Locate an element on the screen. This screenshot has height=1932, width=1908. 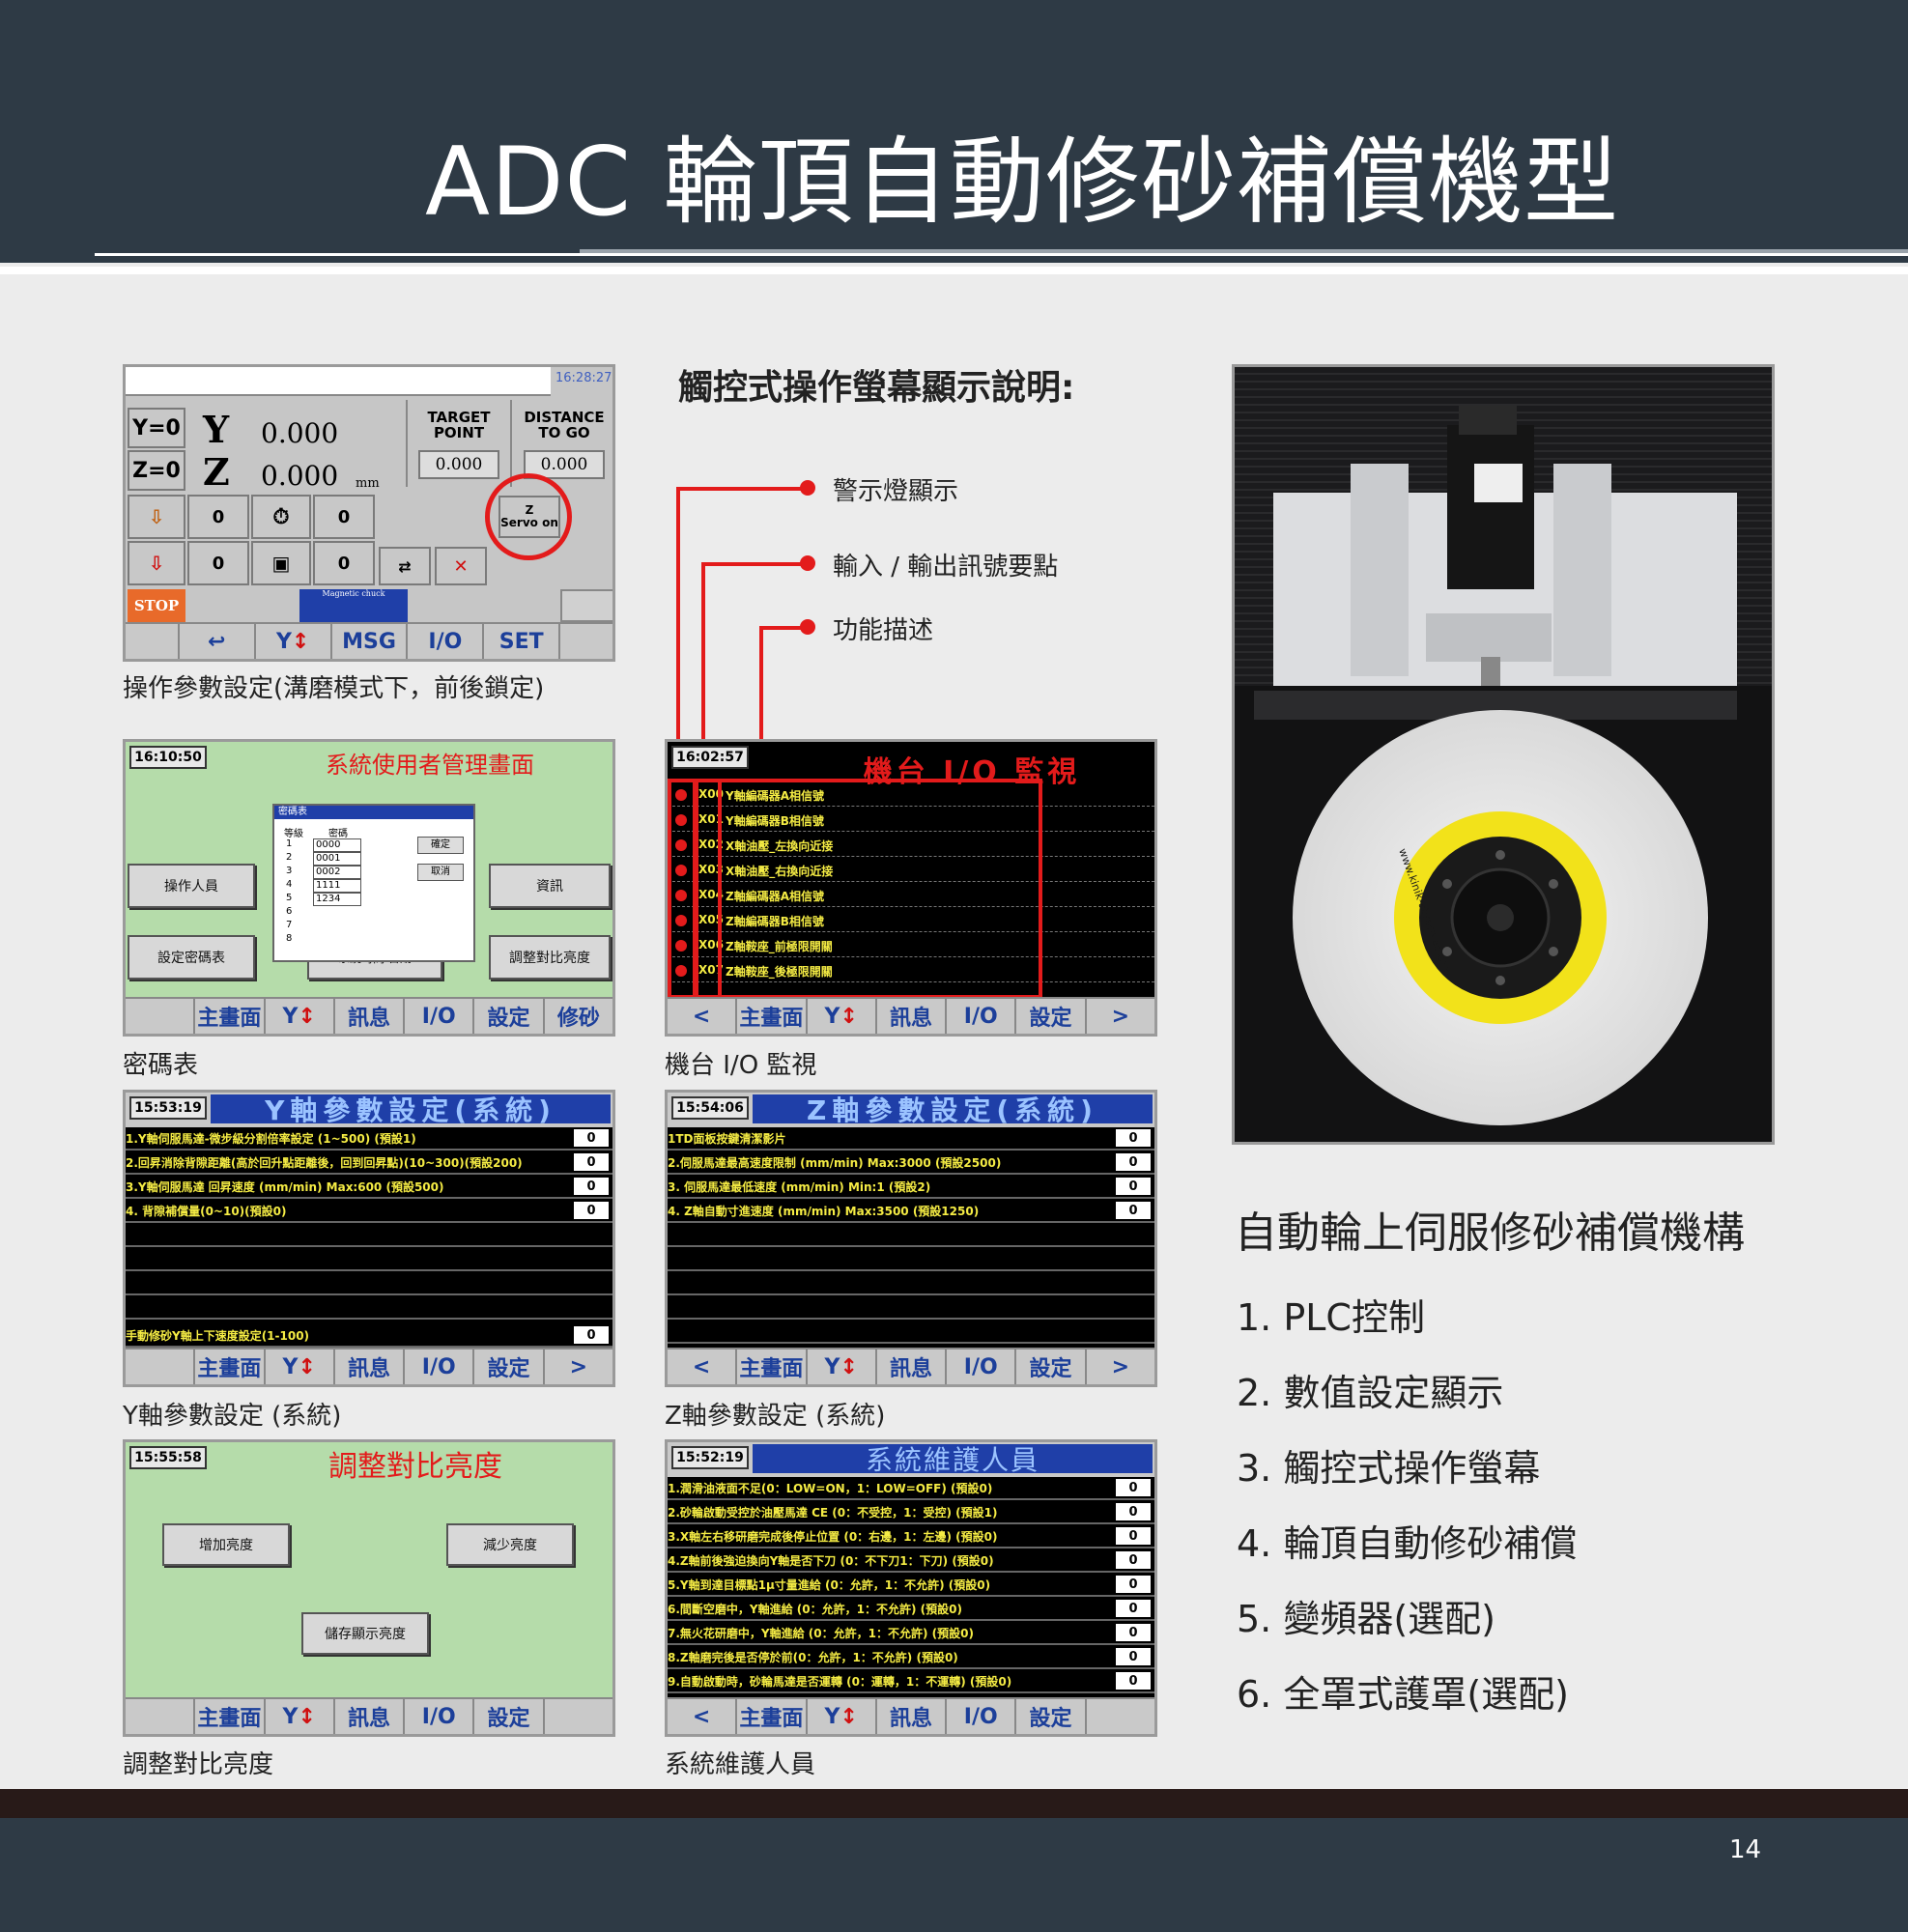
caption-screen5: Z軸參數設定 (系統) is located at coordinates (776, 1416).